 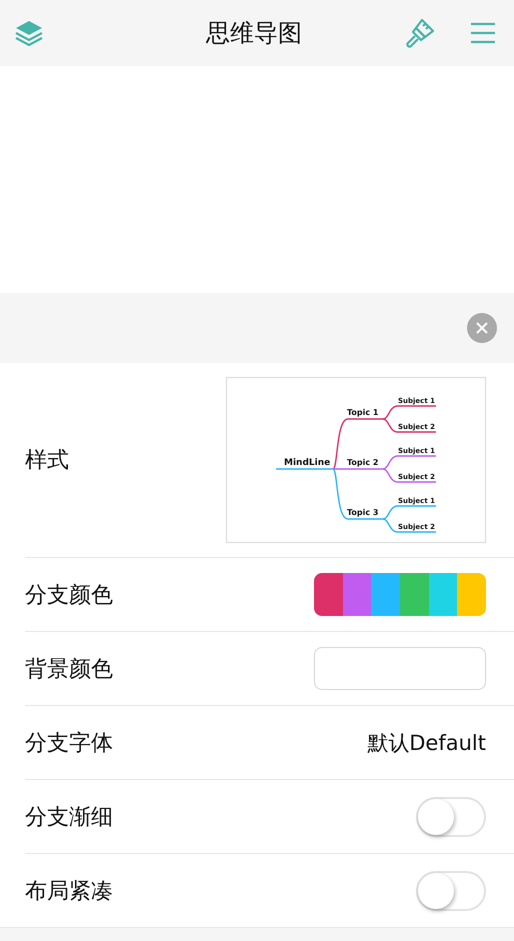 What do you see at coordinates (69, 818) in the screenshot?
I see `setting-label: 分支渐细` at bounding box center [69, 818].